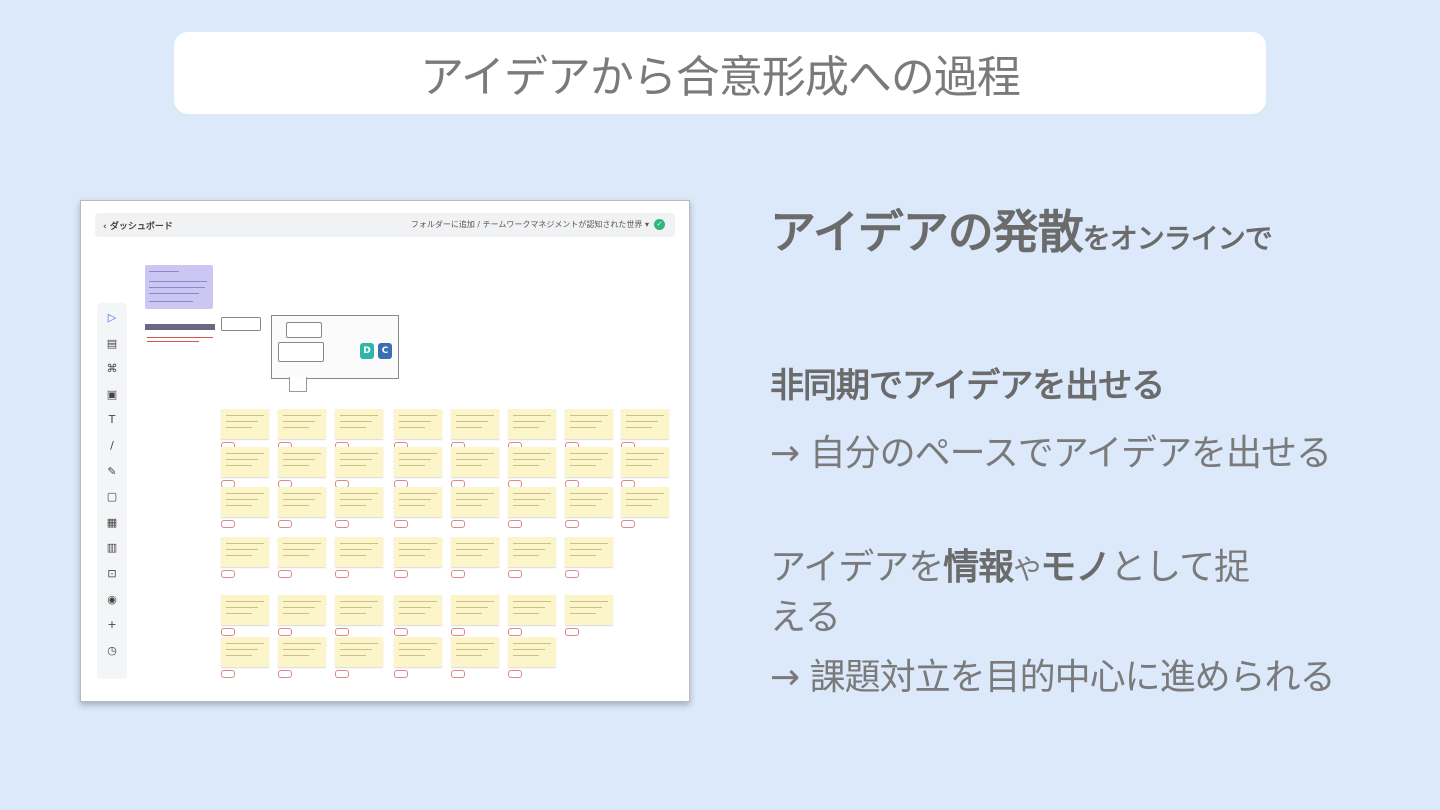 The height and width of the screenshot is (810, 1440). What do you see at coordinates (927, 232) in the screenshot?
I see `heading-bold: アイデアの発散` at bounding box center [927, 232].